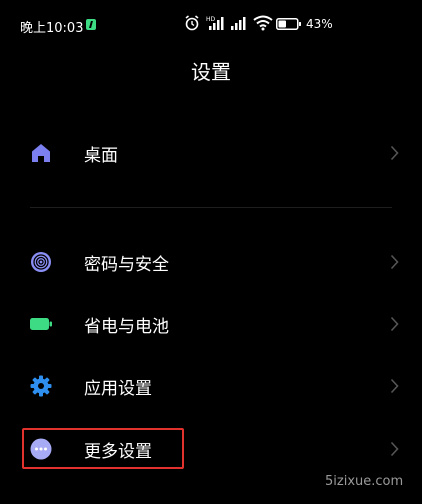 The width and height of the screenshot is (422, 504). What do you see at coordinates (41, 153) in the screenshot?
I see `home-icon` at bounding box center [41, 153].